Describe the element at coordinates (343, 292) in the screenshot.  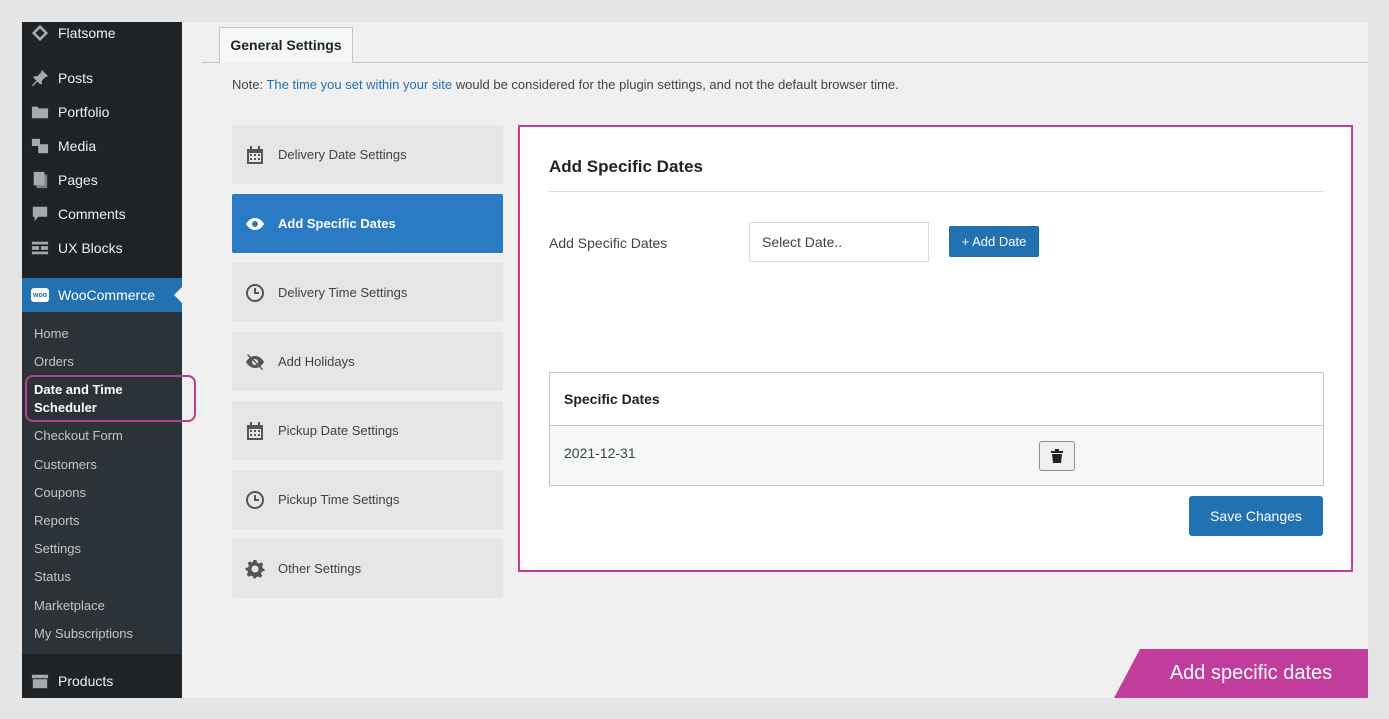
I see `nav-label: Delivery Time Settings` at that location.